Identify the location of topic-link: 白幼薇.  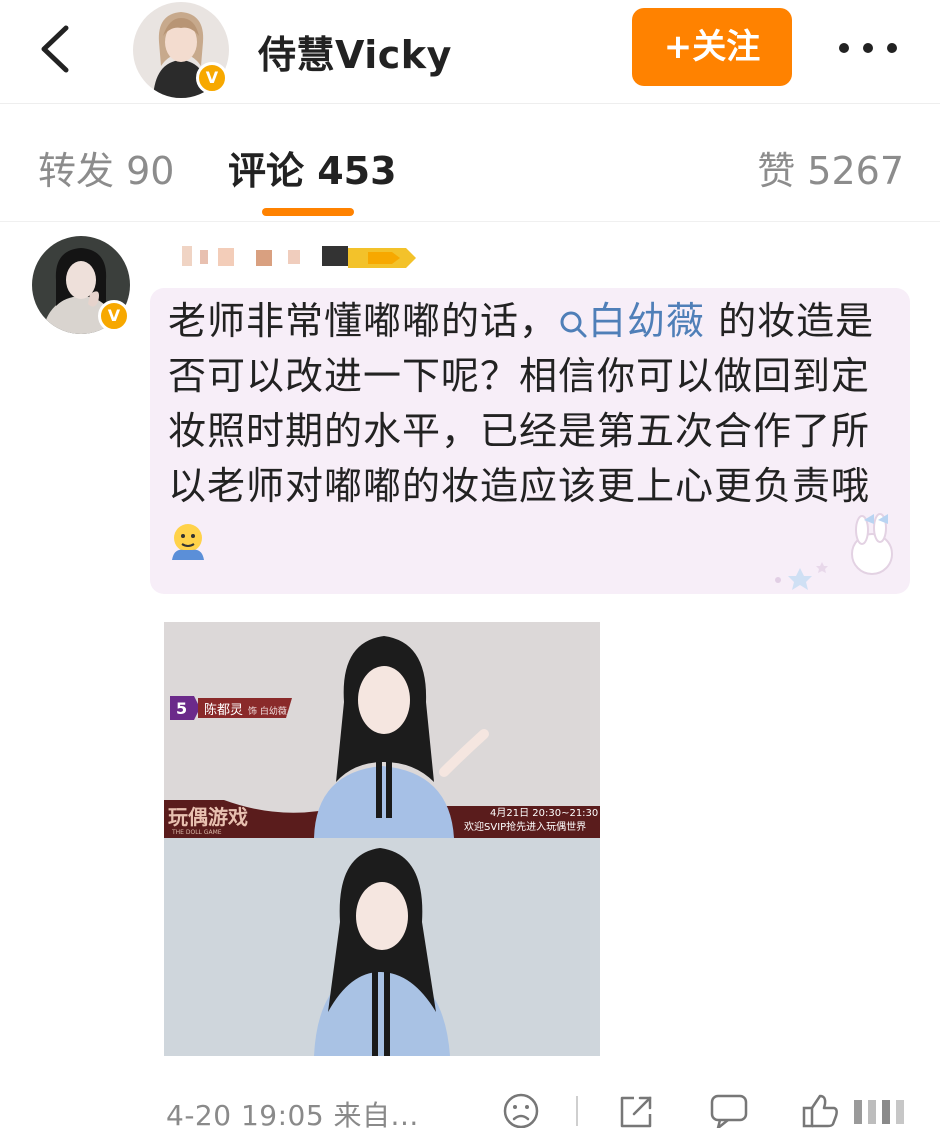
(631, 321).